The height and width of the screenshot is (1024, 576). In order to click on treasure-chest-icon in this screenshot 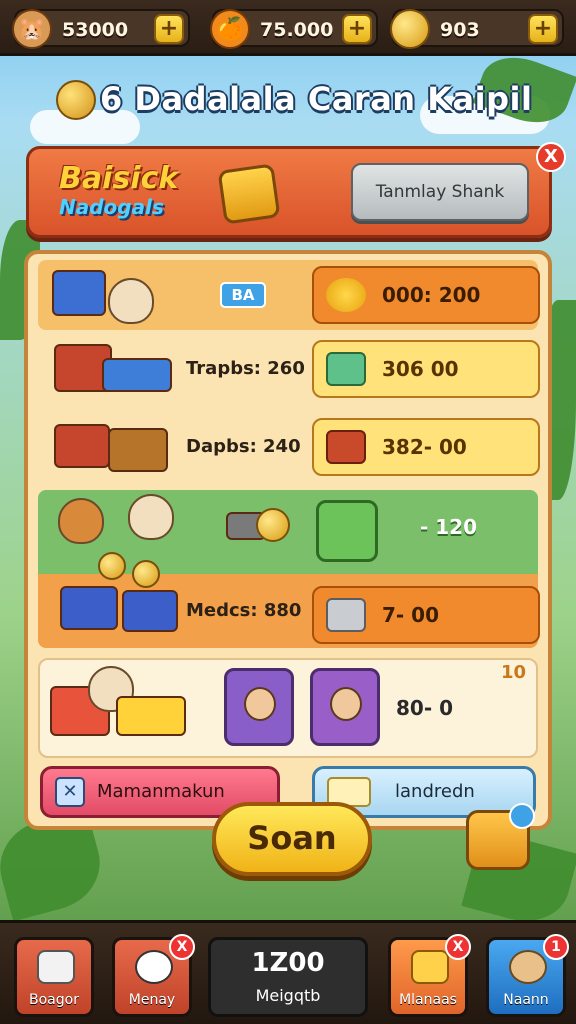, I will do `click(249, 194)`.